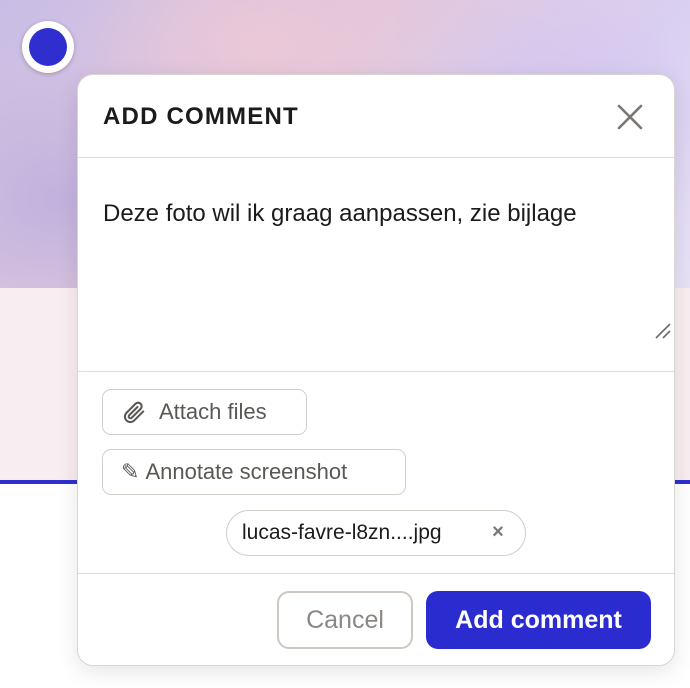 This screenshot has width=690, height=688. Describe the element at coordinates (213, 411) in the screenshot. I see `attach-files-label: Attach files` at that location.